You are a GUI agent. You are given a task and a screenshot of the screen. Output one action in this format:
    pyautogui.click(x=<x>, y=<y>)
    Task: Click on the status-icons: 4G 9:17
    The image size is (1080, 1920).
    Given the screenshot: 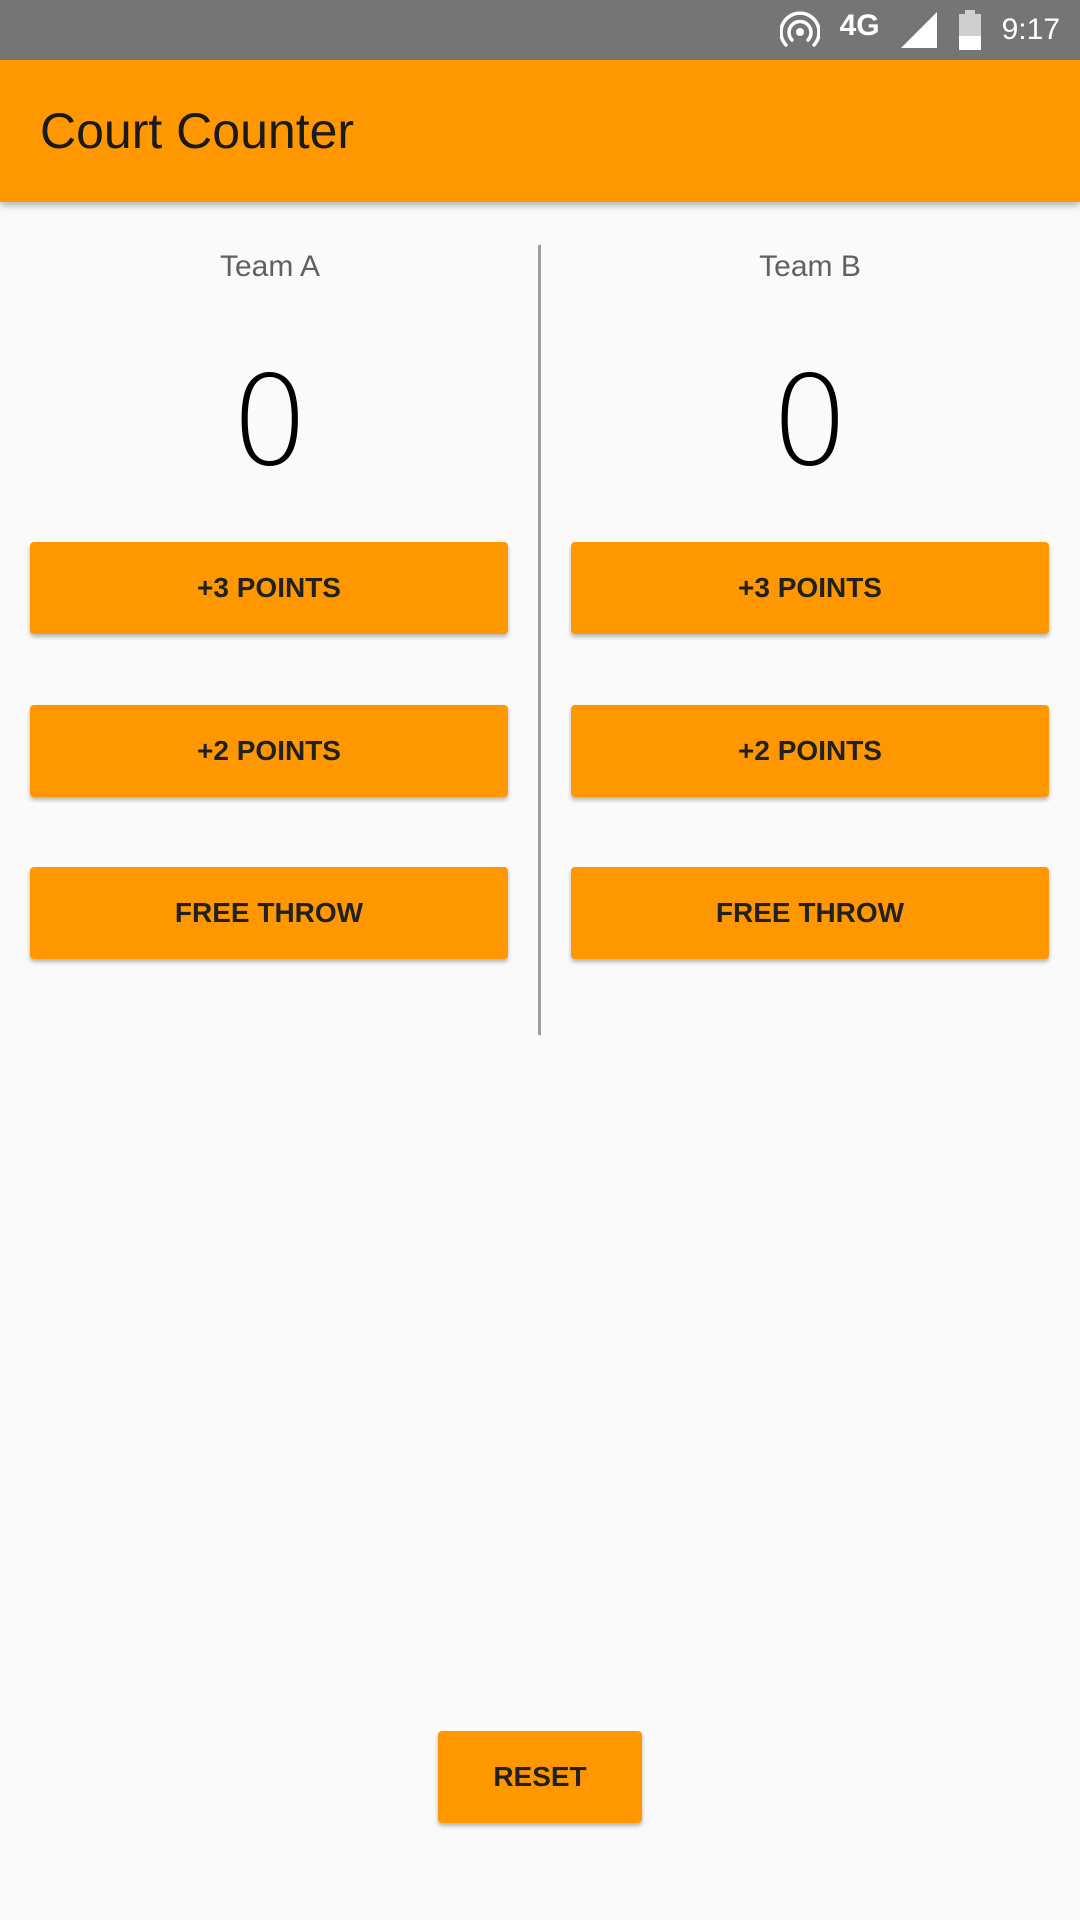 What is the action you would take?
    pyautogui.click(x=919, y=30)
    